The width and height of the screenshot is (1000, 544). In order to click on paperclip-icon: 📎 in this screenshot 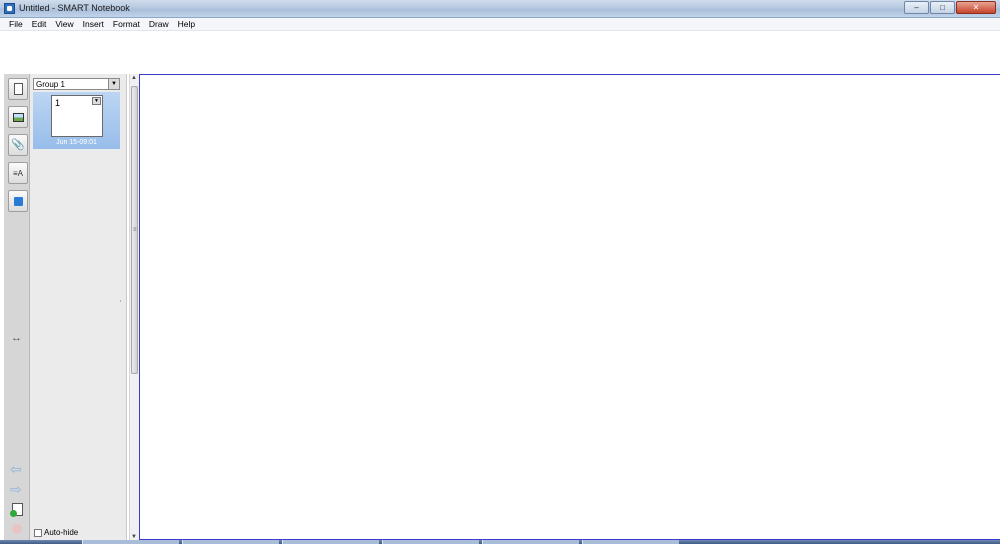, I will do `click(18, 145)`.